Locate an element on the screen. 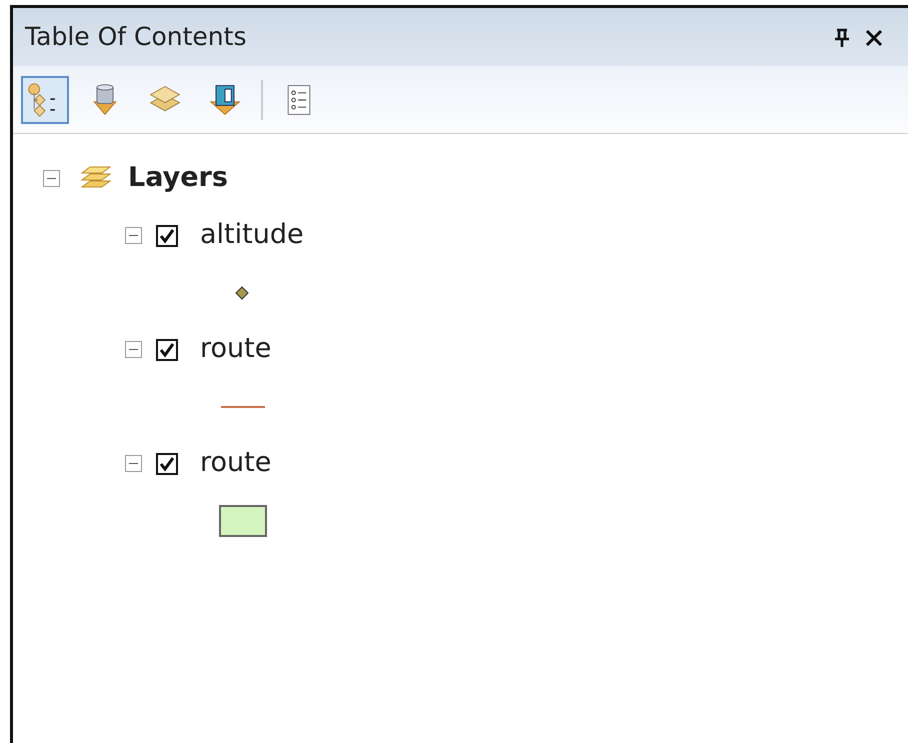 The height and width of the screenshot is (743, 908). panel-title: Table Of Contents is located at coordinates (135, 37).